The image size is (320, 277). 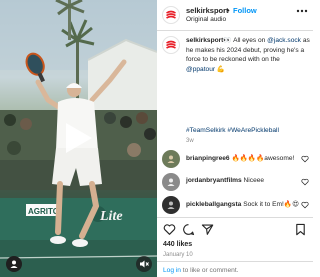 What do you see at coordinates (214, 180) in the screenshot?
I see `comment-username: jordanbryantfilms` at bounding box center [214, 180].